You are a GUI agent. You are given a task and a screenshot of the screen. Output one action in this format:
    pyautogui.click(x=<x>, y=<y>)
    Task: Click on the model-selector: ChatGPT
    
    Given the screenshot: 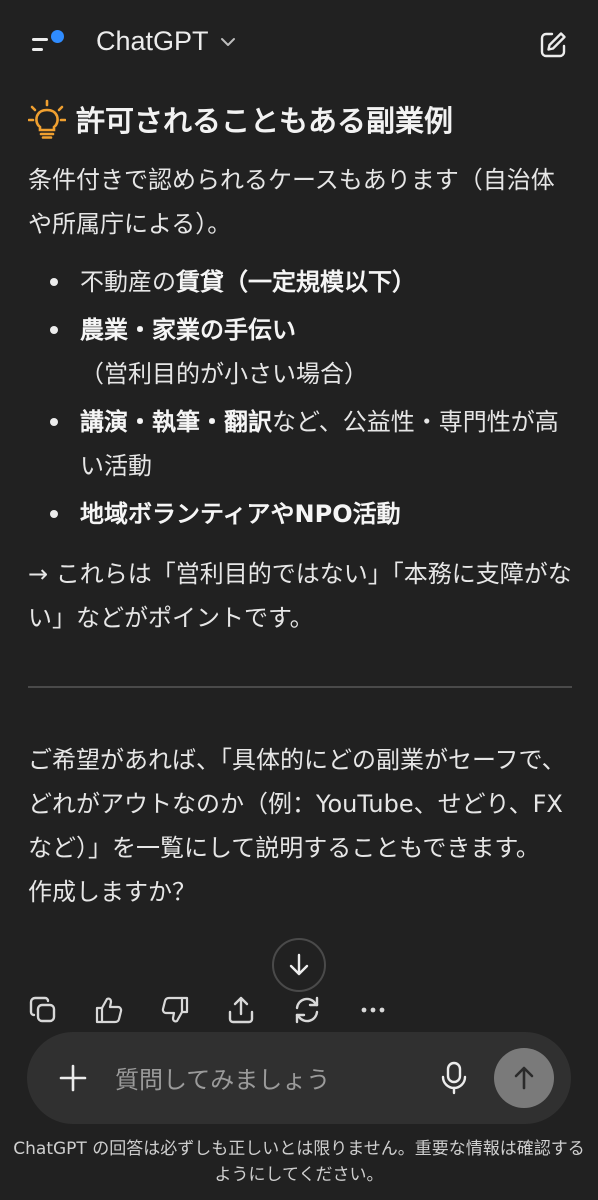 What is the action you would take?
    pyautogui.click(x=166, y=41)
    